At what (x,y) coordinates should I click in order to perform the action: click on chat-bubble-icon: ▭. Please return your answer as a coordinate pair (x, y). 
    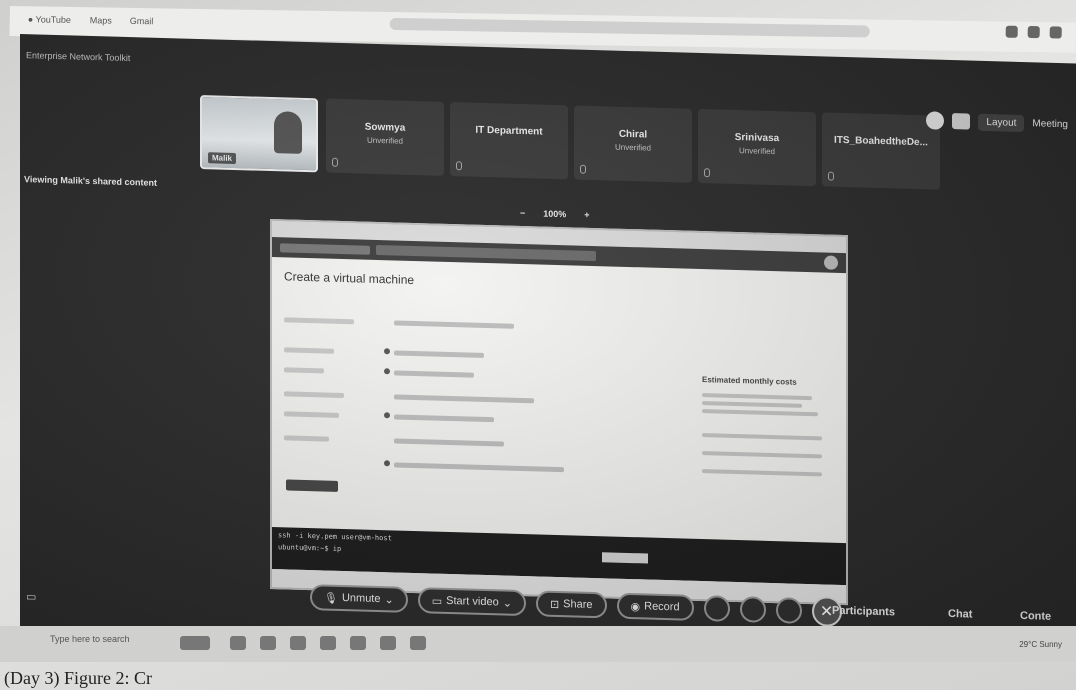
    Looking at the image, I should click on (31, 596).